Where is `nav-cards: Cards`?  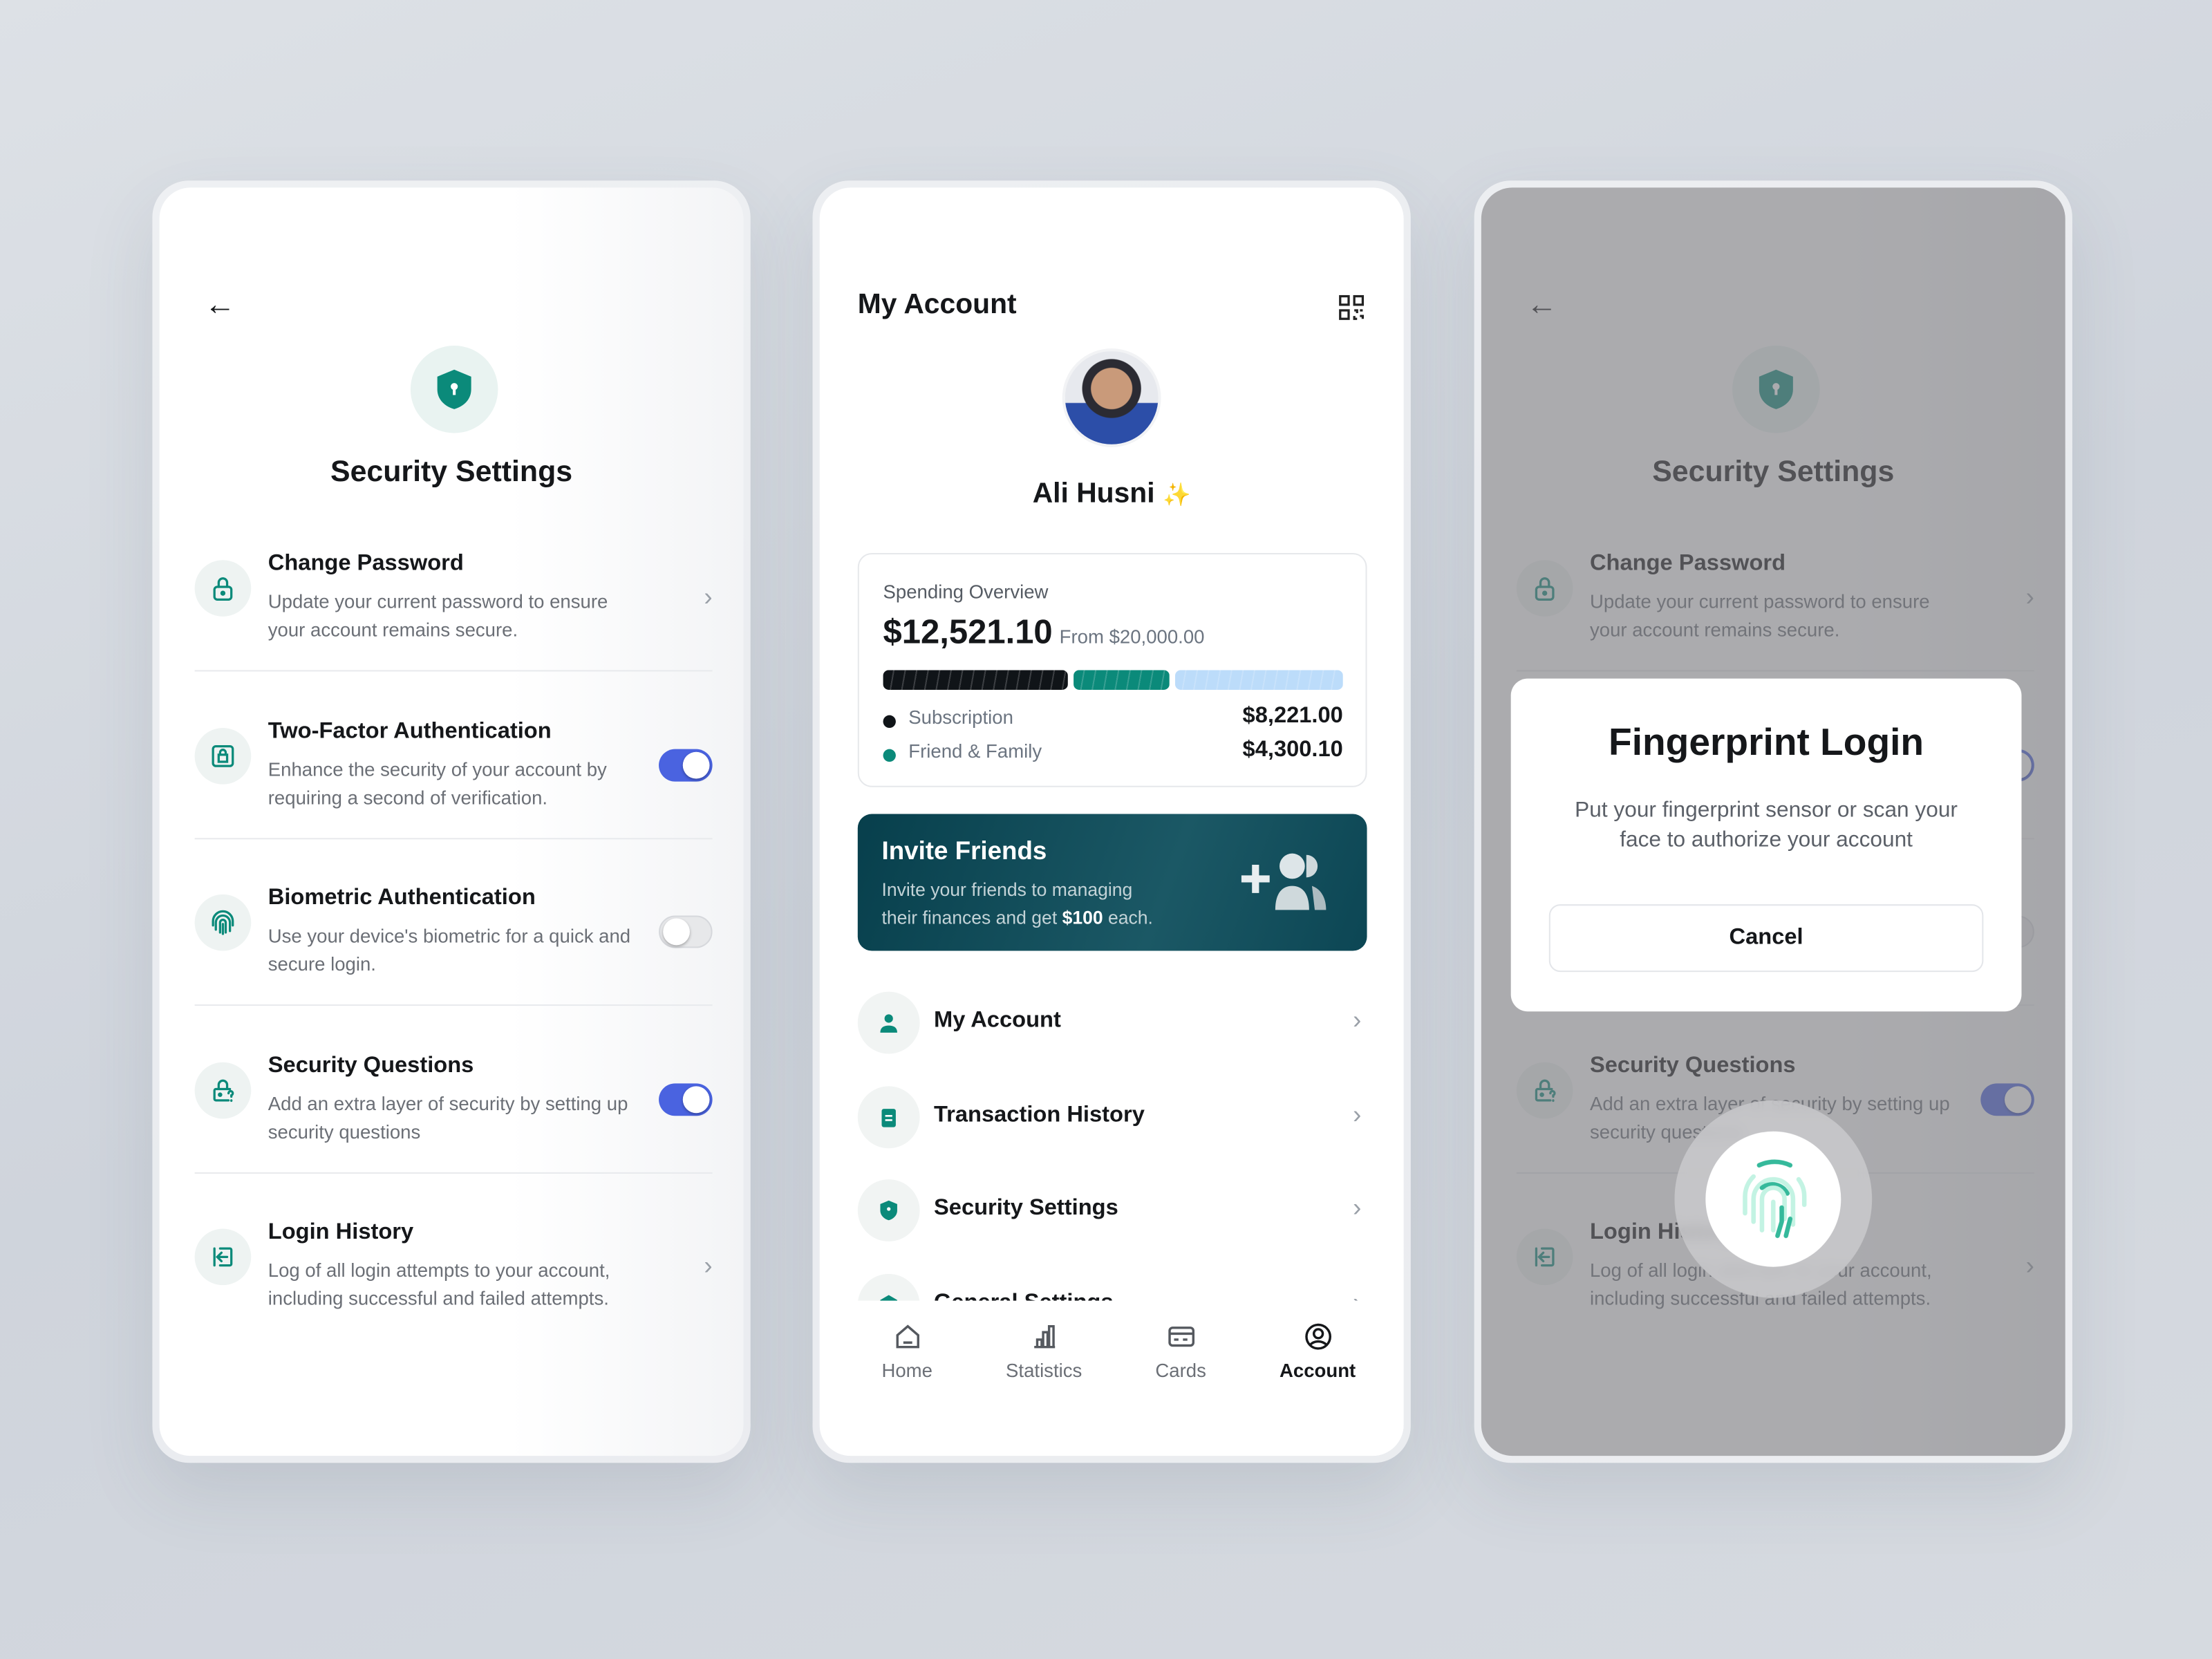 nav-cards: Cards is located at coordinates (1181, 1349).